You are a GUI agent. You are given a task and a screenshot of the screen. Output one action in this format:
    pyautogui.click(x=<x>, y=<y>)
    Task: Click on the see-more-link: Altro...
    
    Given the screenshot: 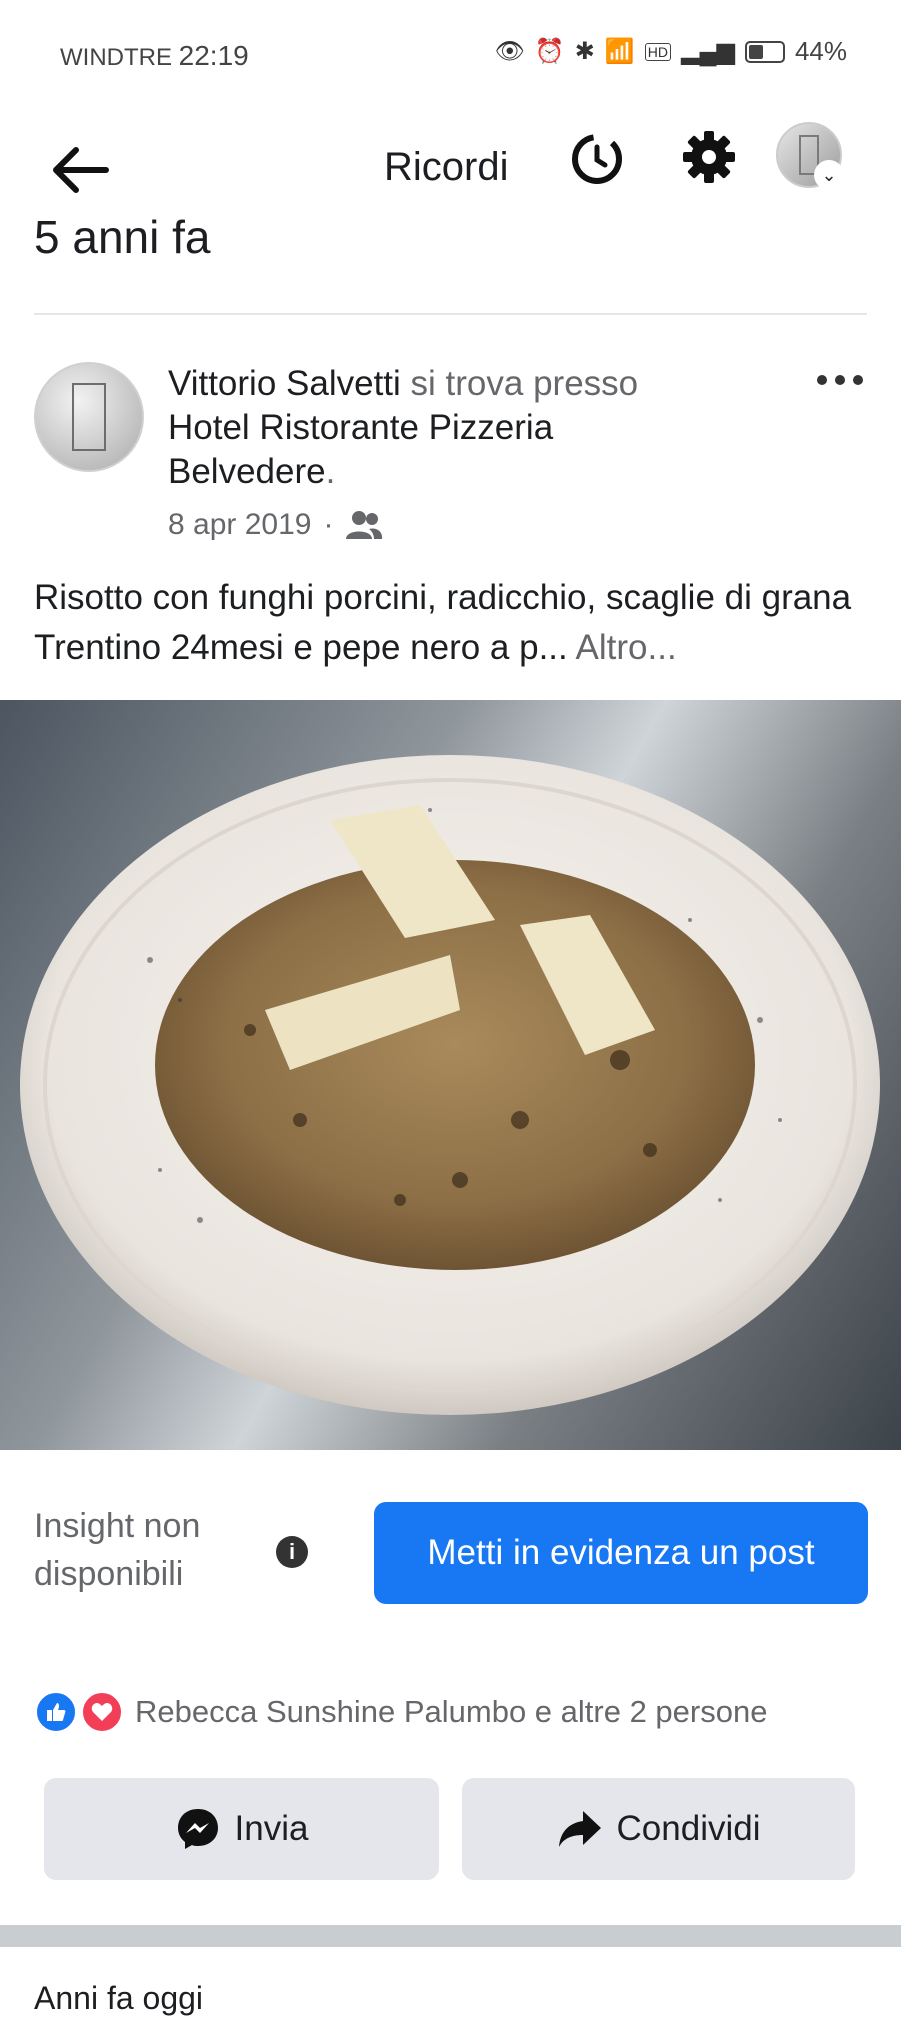 What is the action you would take?
    pyautogui.click(x=626, y=647)
    